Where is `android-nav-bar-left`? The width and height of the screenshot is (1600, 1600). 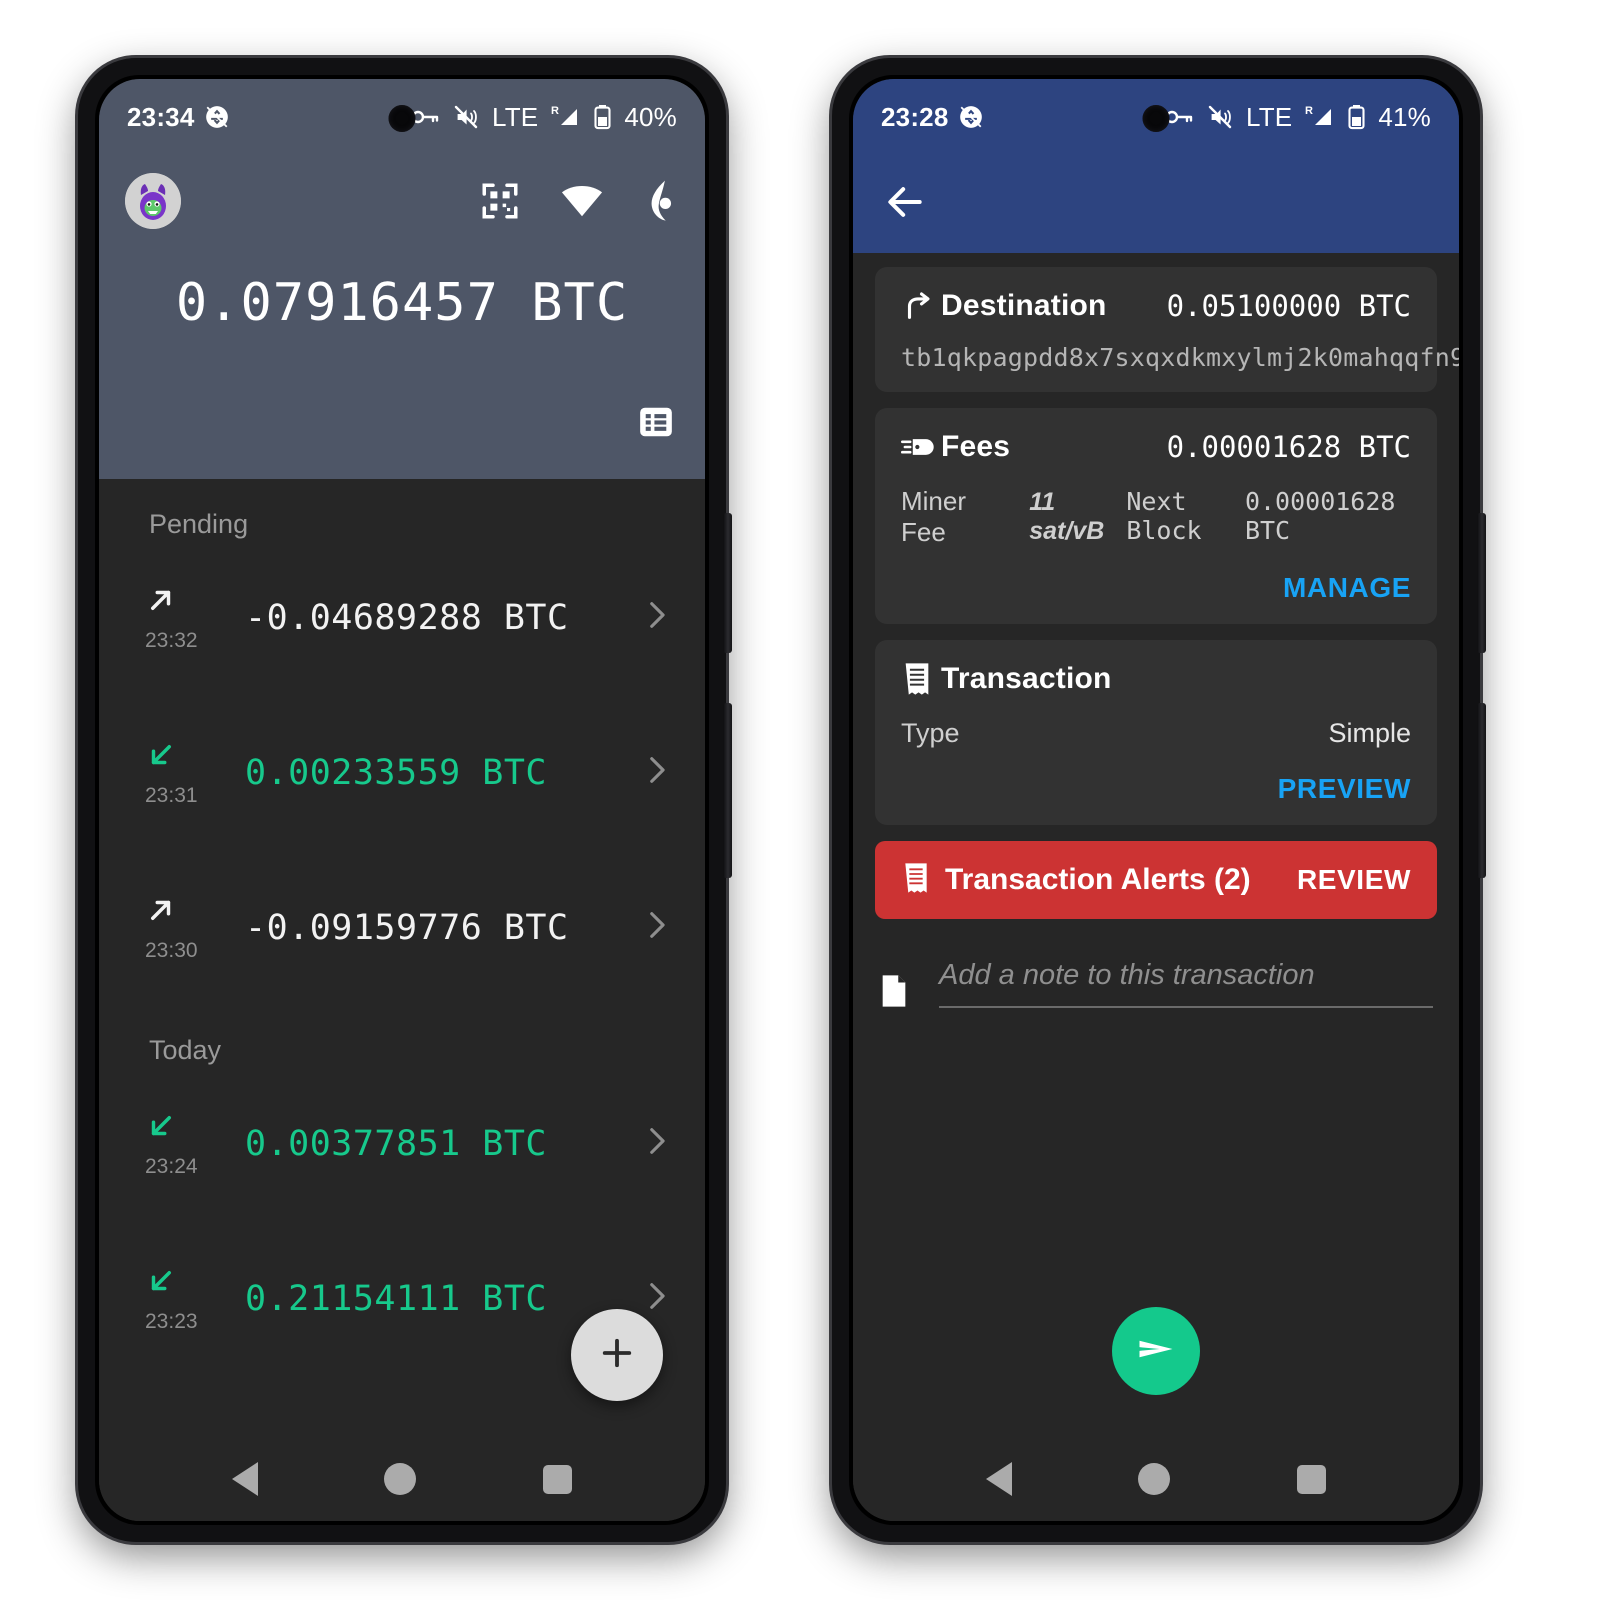 android-nav-bar-left is located at coordinates (402, 1479).